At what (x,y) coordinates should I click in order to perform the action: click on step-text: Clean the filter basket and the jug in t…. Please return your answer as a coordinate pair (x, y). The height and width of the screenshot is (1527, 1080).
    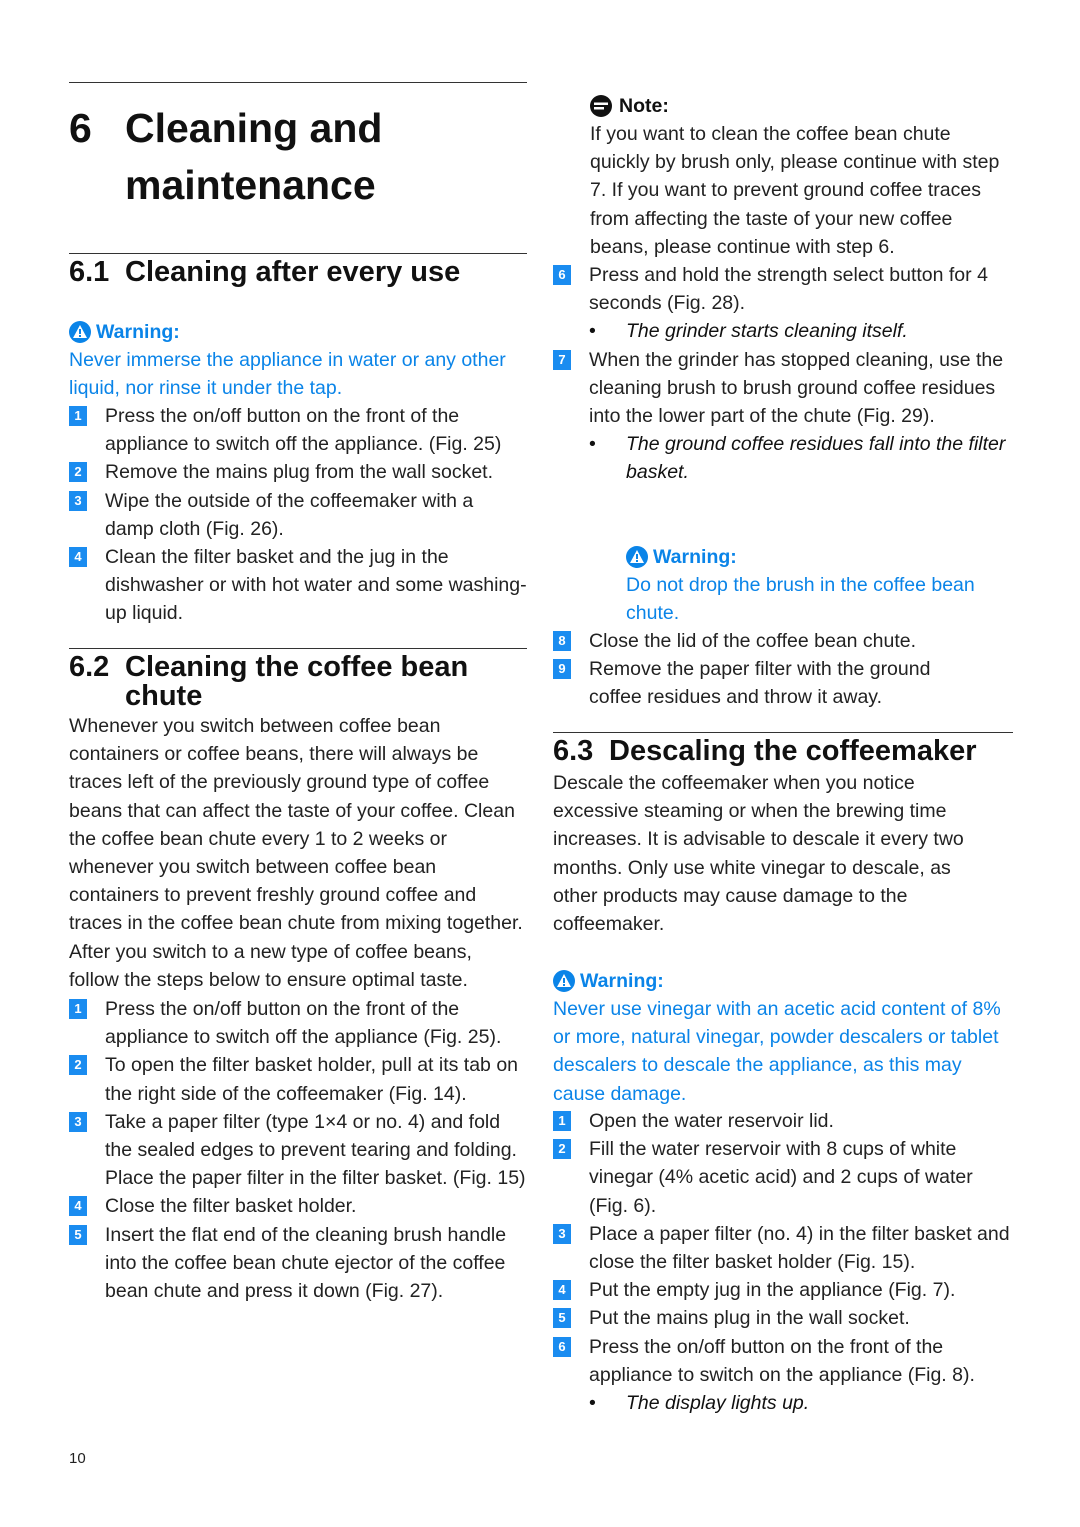
    Looking at the image, I should click on (316, 585).